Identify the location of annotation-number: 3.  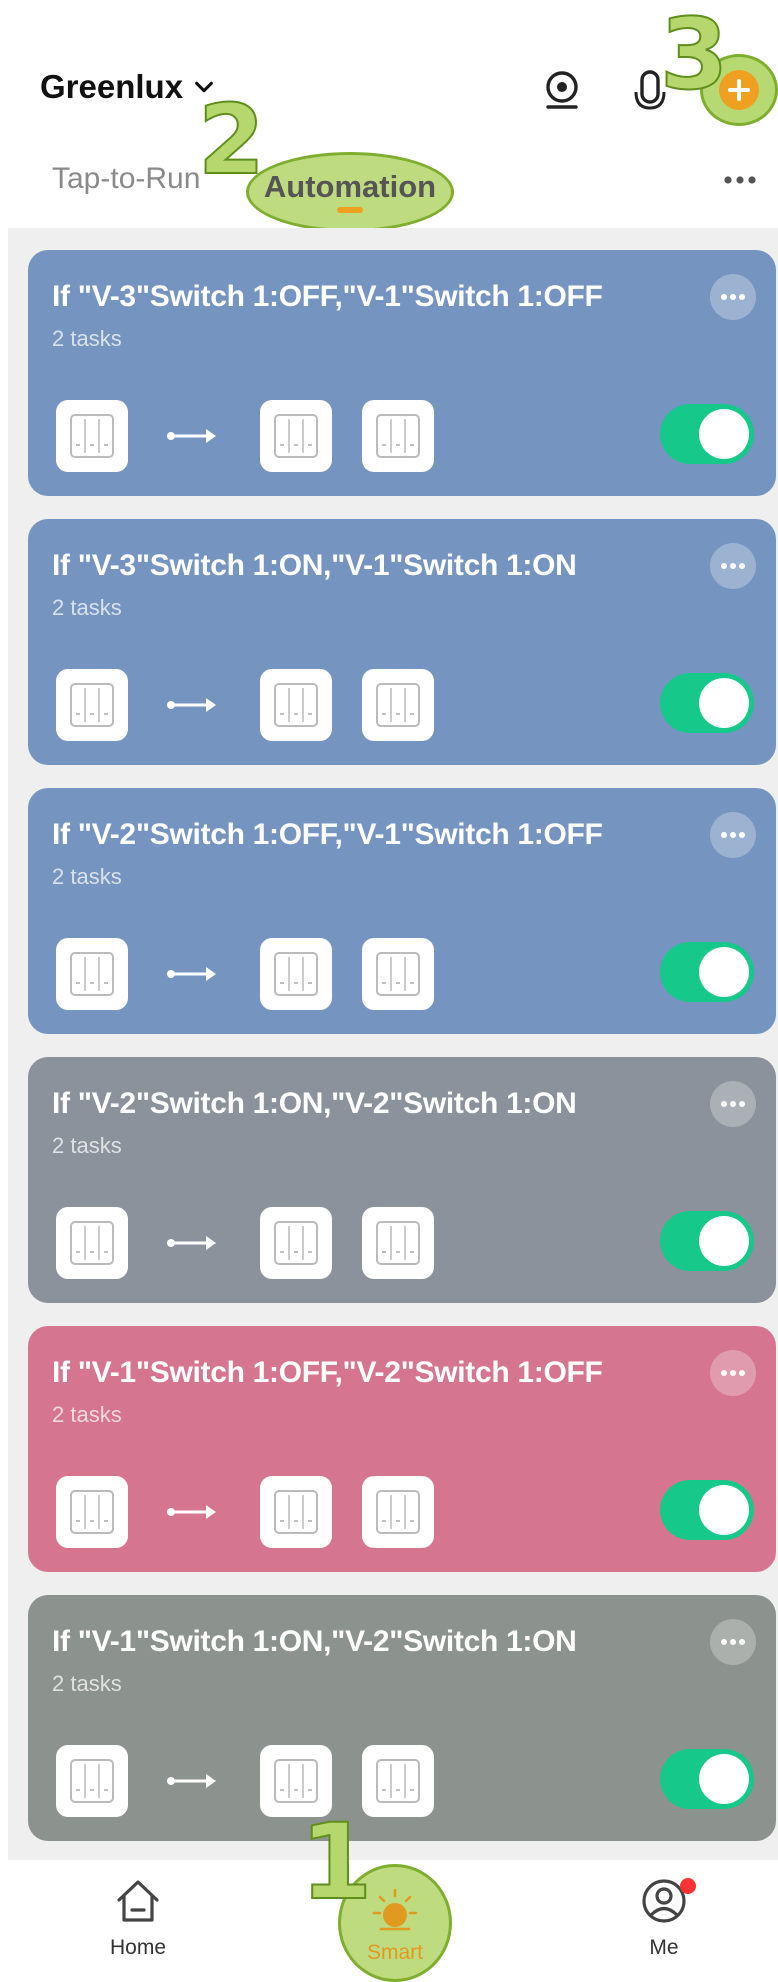
(694, 56).